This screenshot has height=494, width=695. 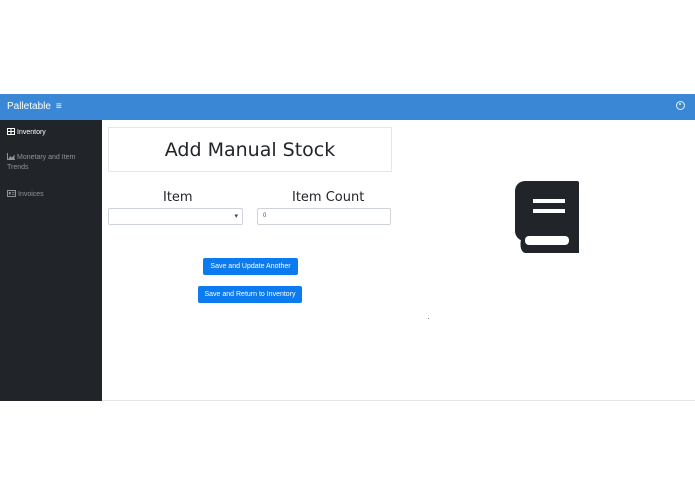 What do you see at coordinates (250, 149) in the screenshot?
I see `page-title: Add Manual Stock` at bounding box center [250, 149].